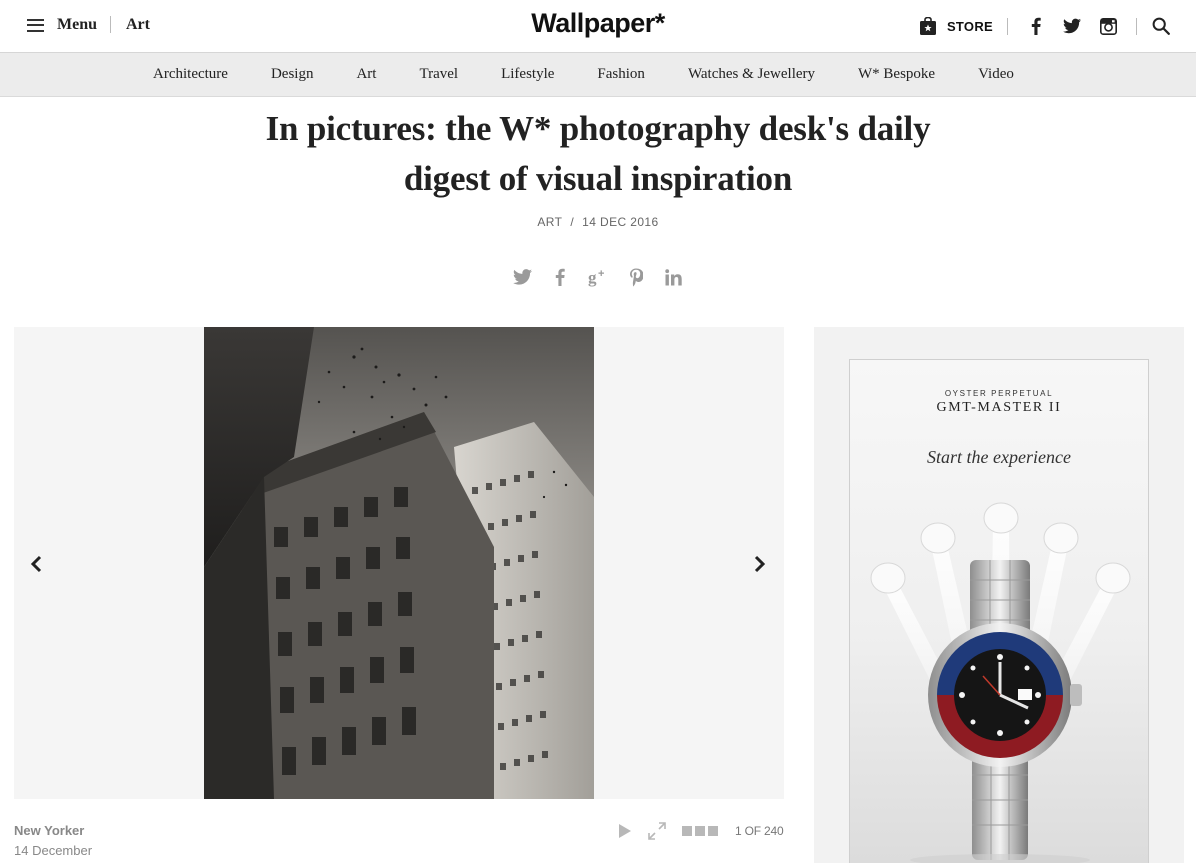  Describe the element at coordinates (366, 74) in the screenshot. I see `nav-item-art: Art` at that location.